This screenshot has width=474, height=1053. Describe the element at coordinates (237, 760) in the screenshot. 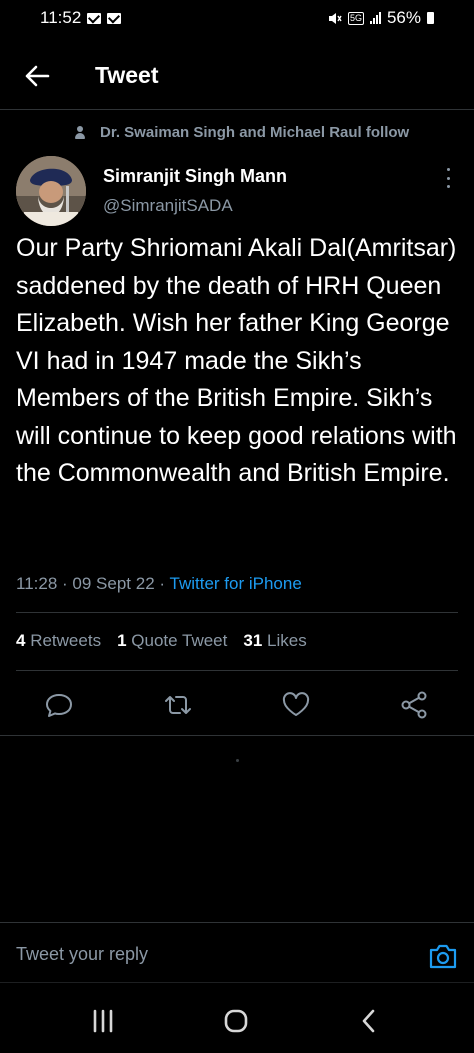

I see `loading-dot` at that location.